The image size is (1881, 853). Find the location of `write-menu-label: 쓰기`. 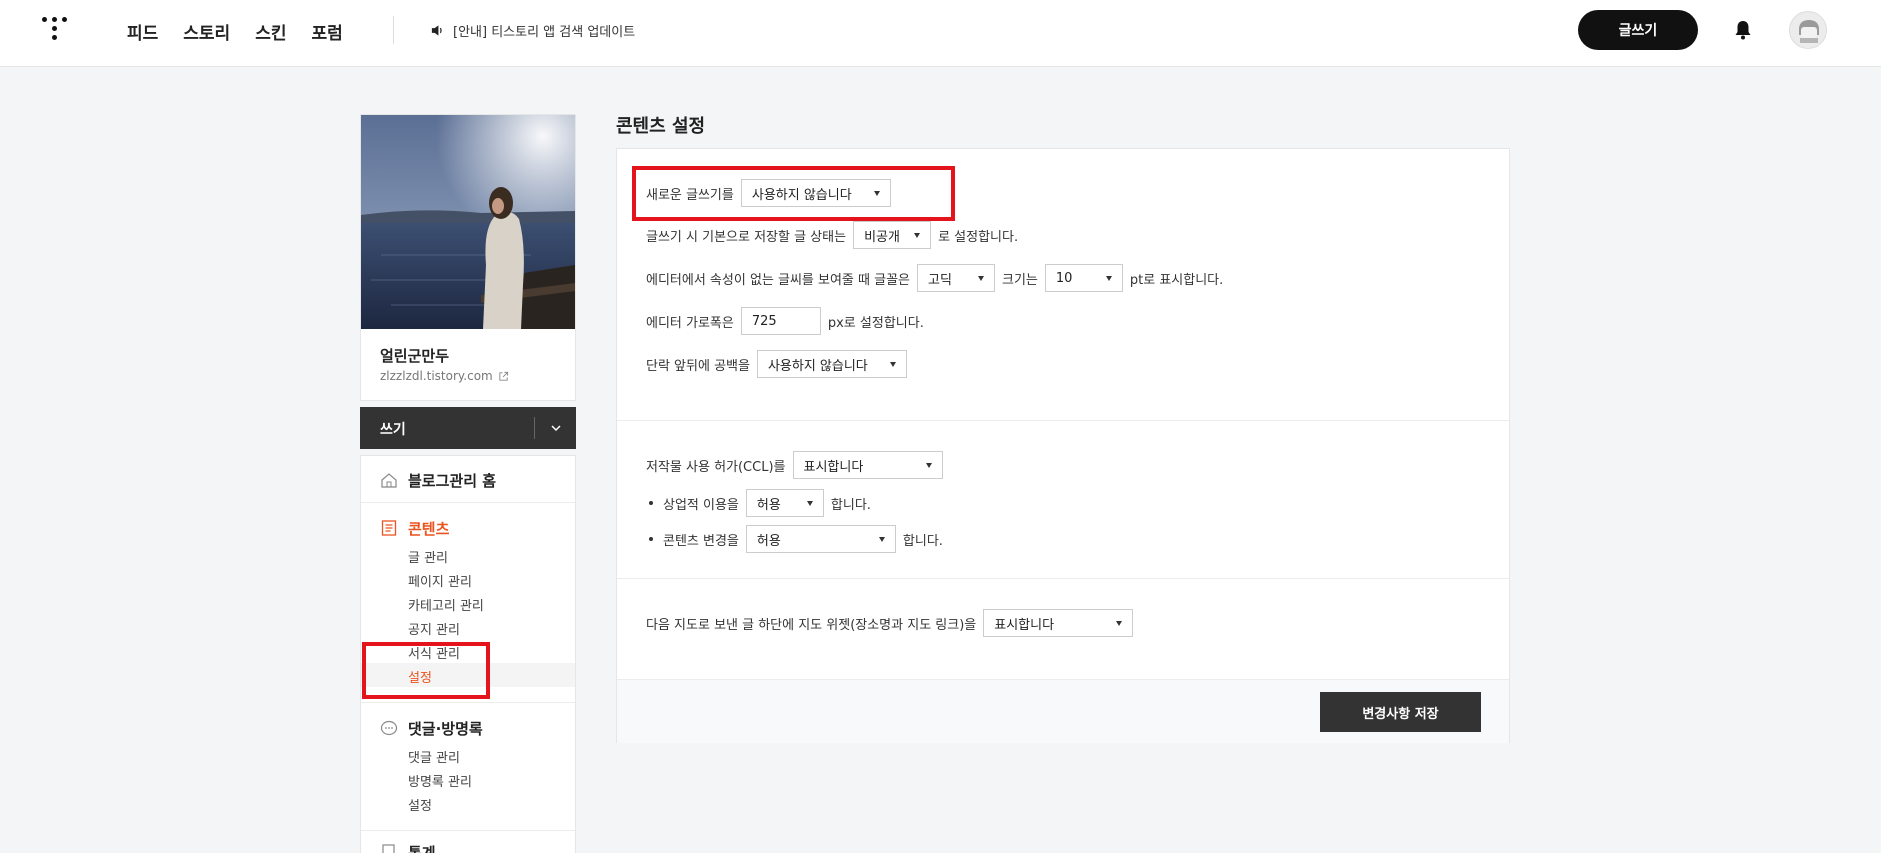

write-menu-label: 쓰기 is located at coordinates (393, 430).